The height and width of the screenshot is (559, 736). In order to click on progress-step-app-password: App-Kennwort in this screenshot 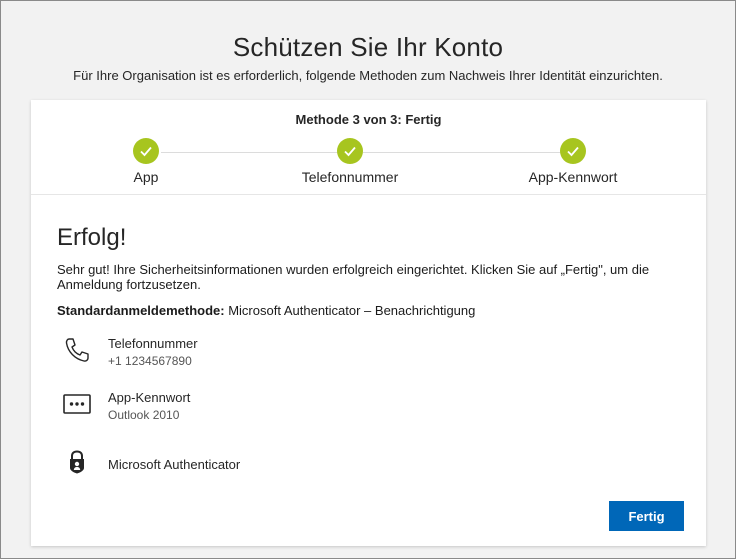, I will do `click(573, 161)`.